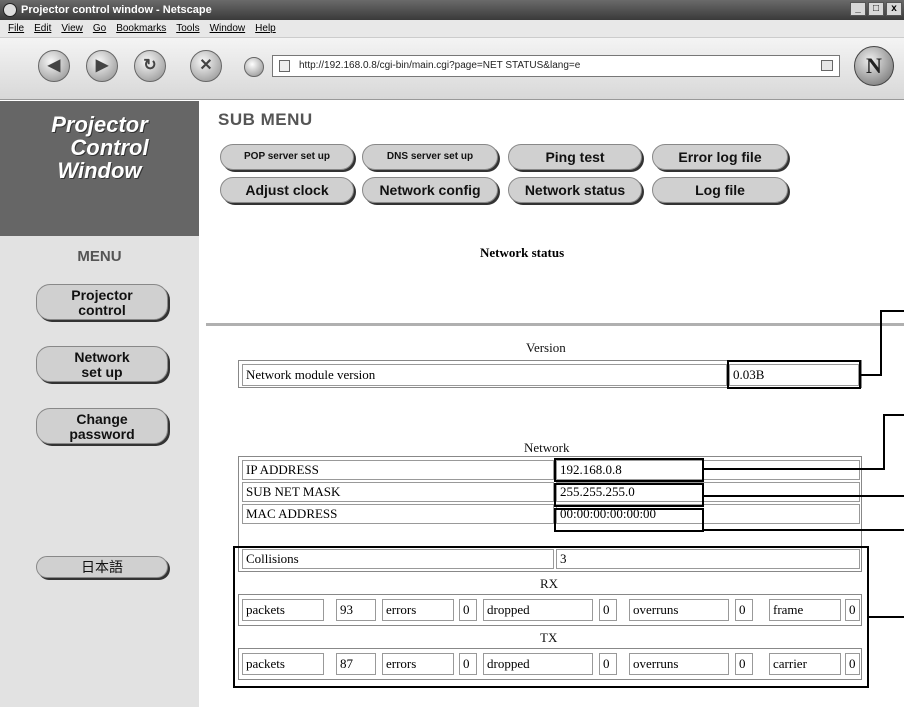 The width and height of the screenshot is (904, 707). Describe the element at coordinates (102, 419) in the screenshot. I see `change-password-label-1: Change` at that location.